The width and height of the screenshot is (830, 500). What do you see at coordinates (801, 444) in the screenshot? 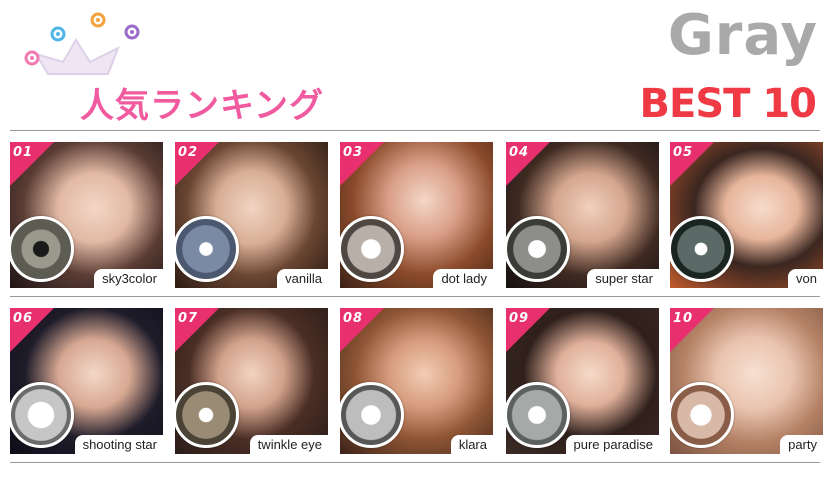
I see `product-name: party` at bounding box center [801, 444].